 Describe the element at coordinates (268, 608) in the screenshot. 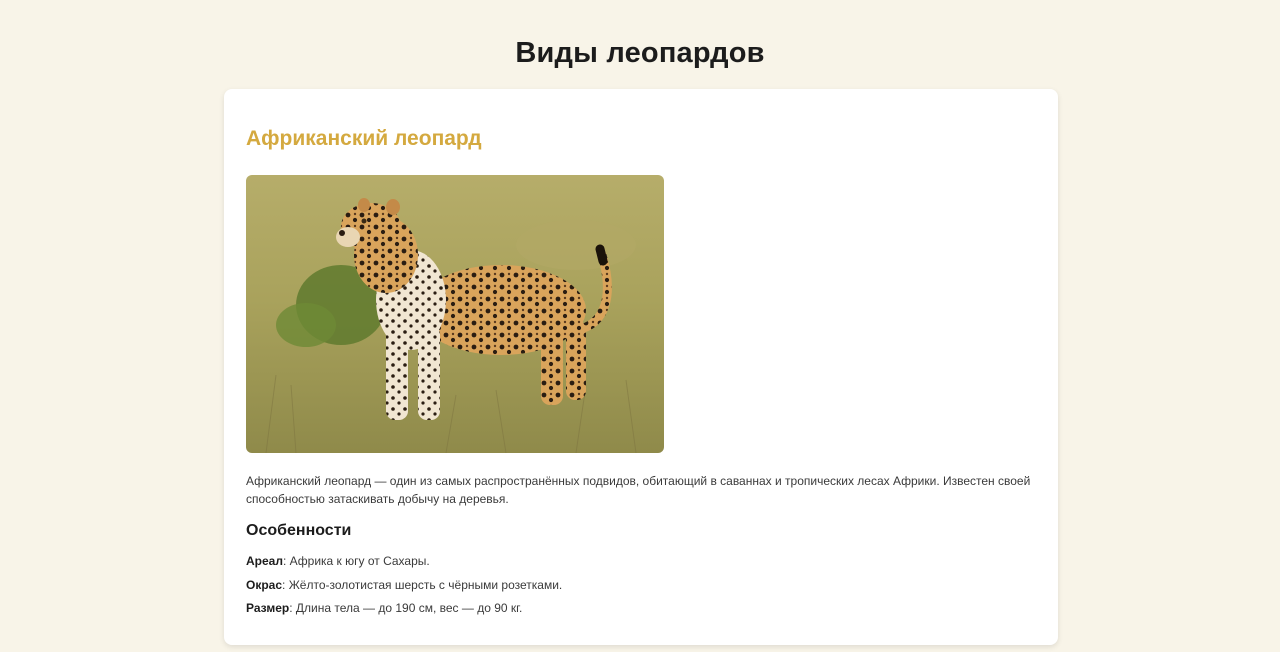

I see `feature-label: Размер` at that location.